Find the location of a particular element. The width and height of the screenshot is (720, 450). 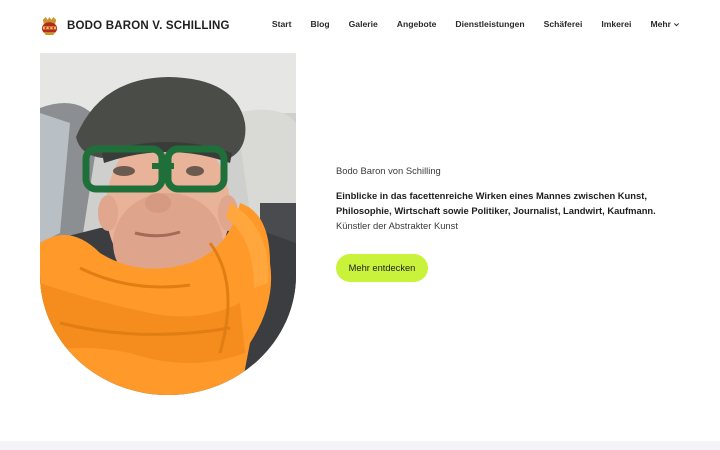

site-brand-link: BODO BARON V. SCHILLING is located at coordinates (135, 26).